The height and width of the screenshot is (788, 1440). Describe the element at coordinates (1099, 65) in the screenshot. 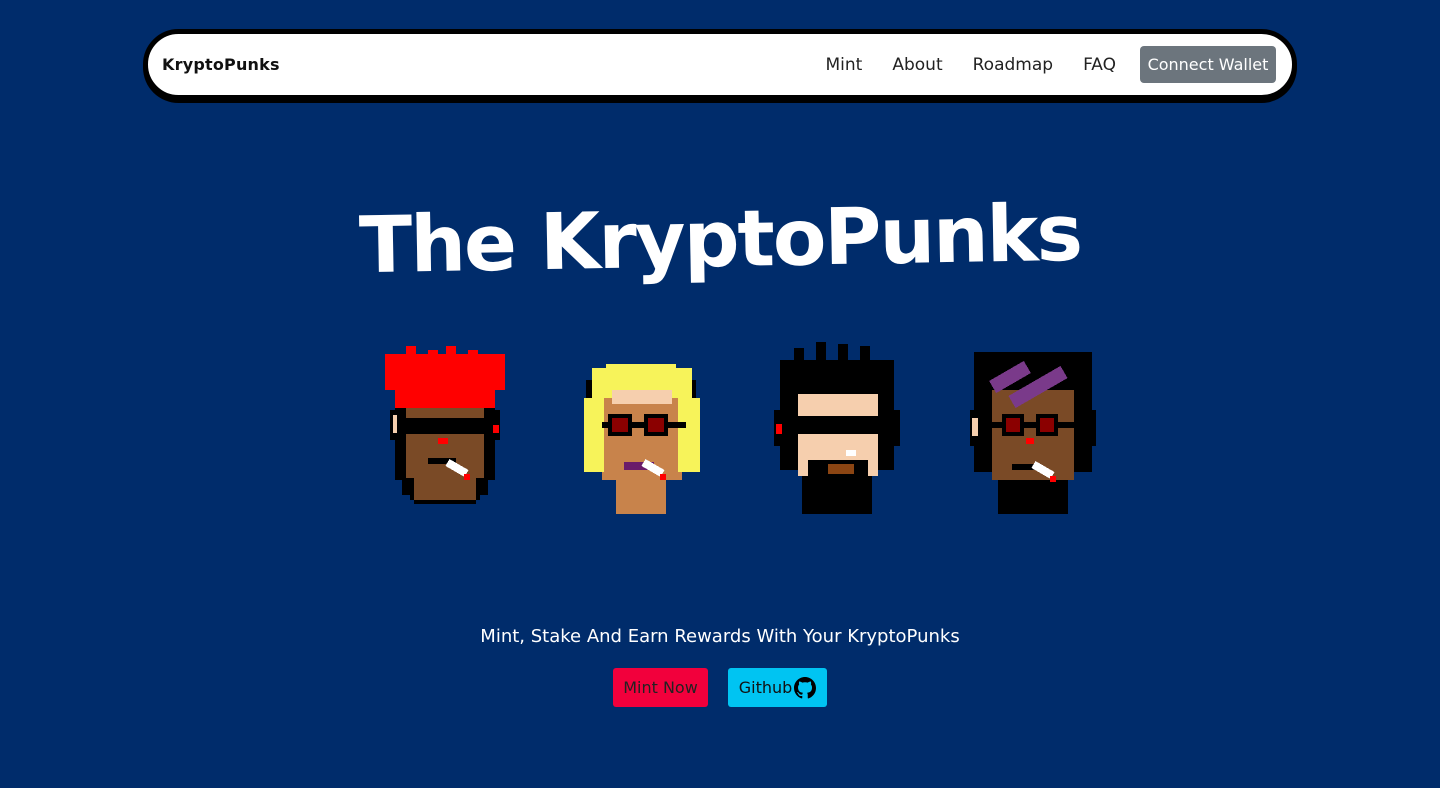

I see `nav-link-faq: FAQ` at that location.